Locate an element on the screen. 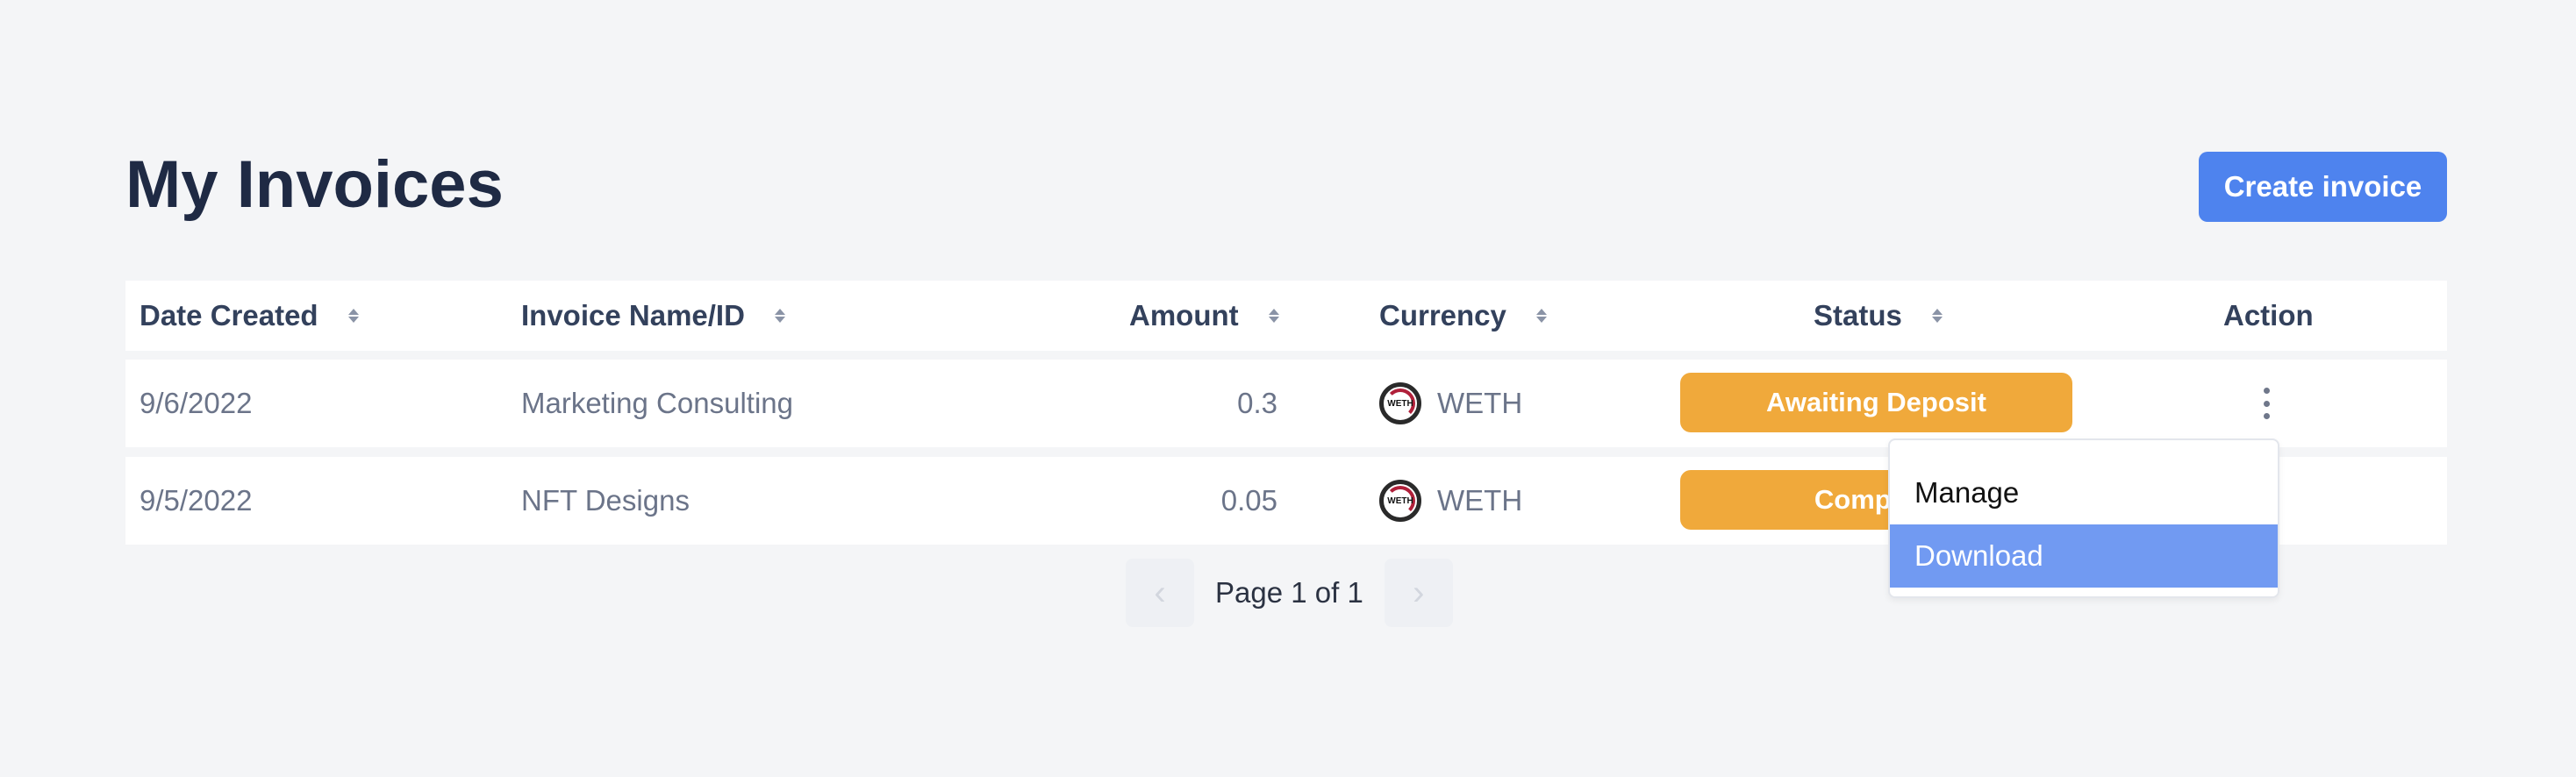 This screenshot has width=2576, height=777. column-label: Action is located at coordinates (2268, 315).